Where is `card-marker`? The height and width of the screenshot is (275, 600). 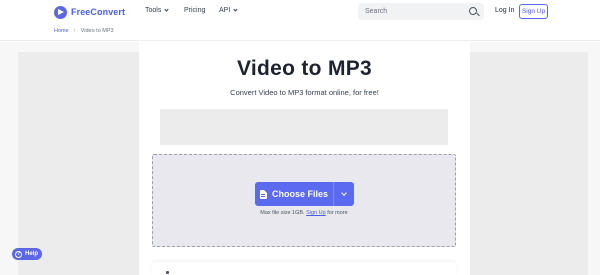
card-marker is located at coordinates (167, 272).